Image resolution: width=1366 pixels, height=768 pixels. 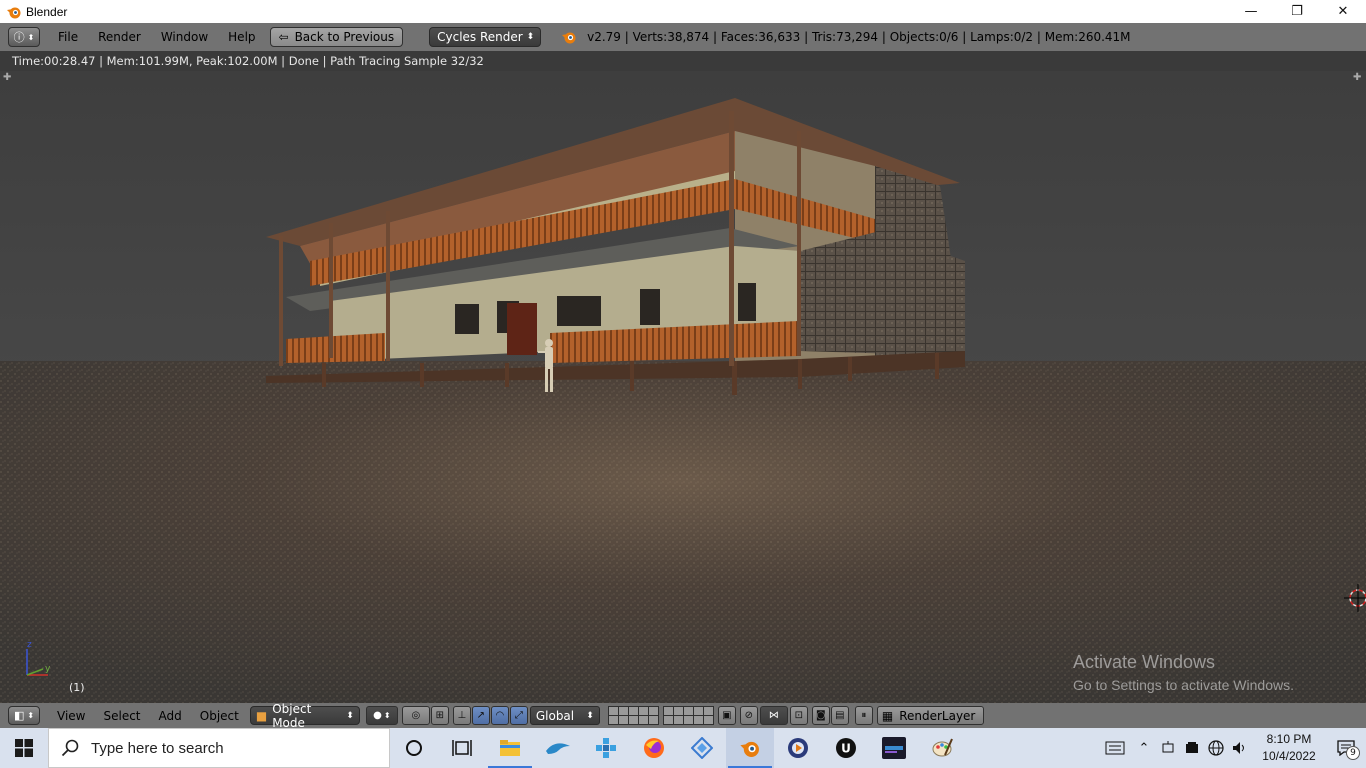 I want to click on menu-render: Render, so click(x=119, y=37).